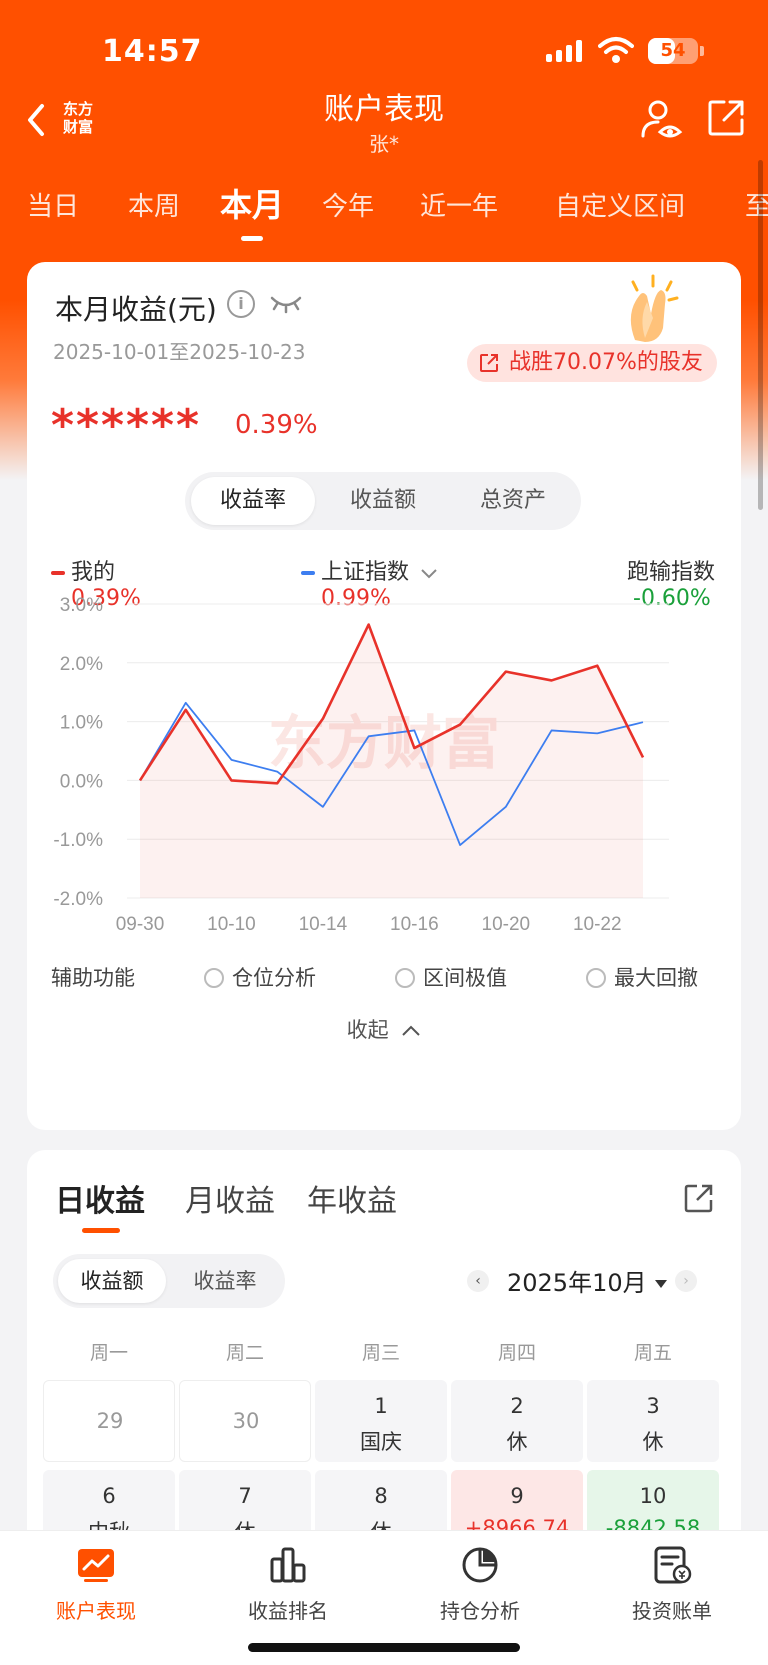 The width and height of the screenshot is (768, 1665). I want to click on tab-yearly-income: 年收益, so click(352, 1198).